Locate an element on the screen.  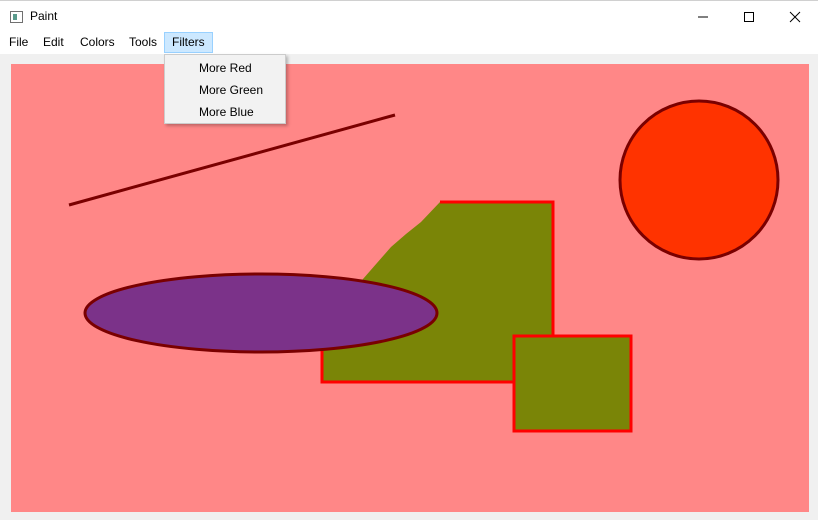
rectangle-shape is located at coordinates (572, 383).